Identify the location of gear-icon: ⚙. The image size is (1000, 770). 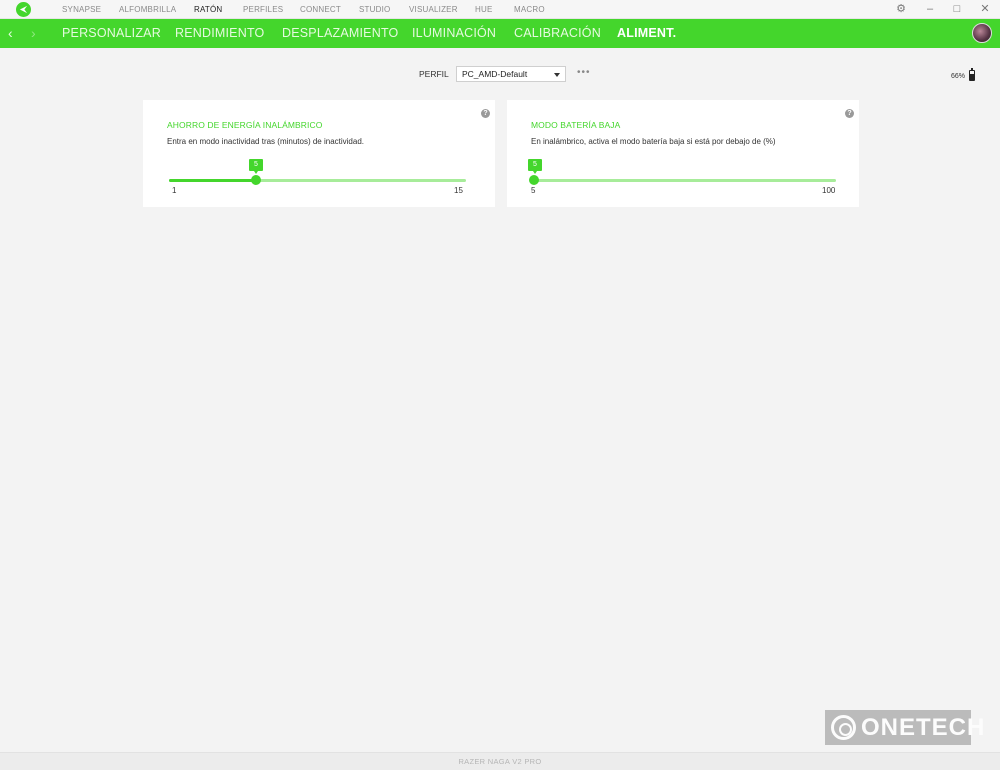
(901, 9).